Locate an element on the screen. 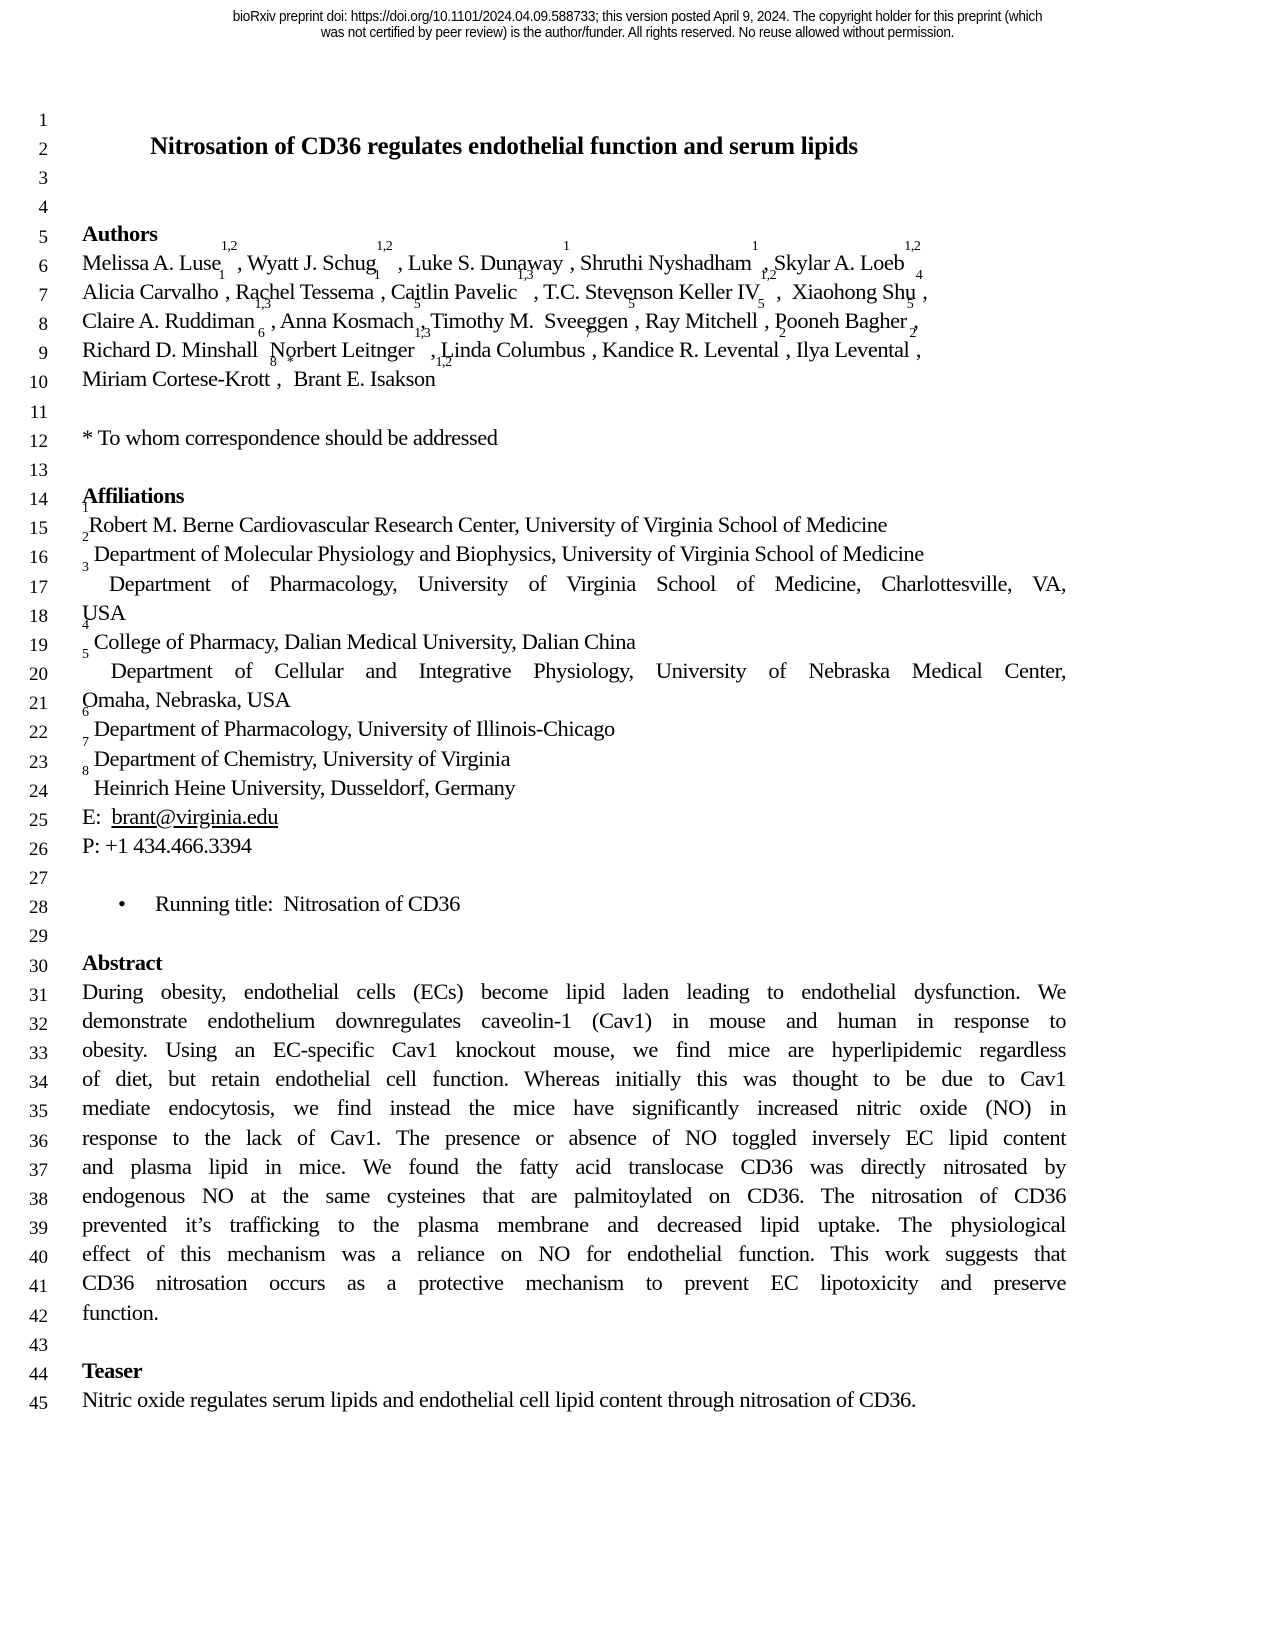 Image resolution: width=1275 pixels, height=1650 pixels. line-number: 3 is located at coordinates (43, 179).